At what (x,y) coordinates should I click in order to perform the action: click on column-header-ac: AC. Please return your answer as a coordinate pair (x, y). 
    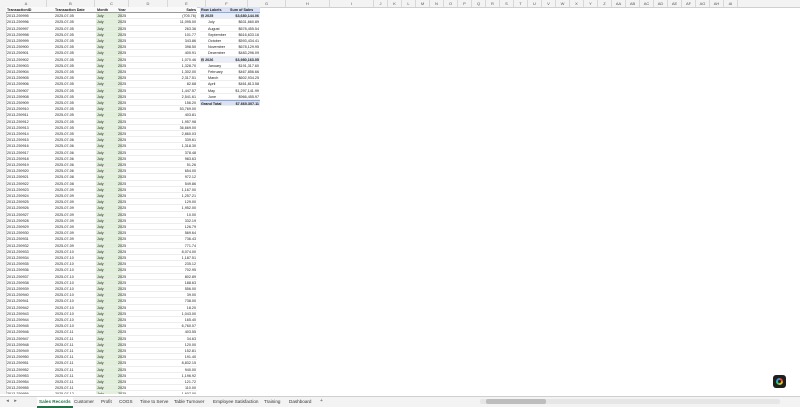
    Looking at the image, I should click on (647, 3).